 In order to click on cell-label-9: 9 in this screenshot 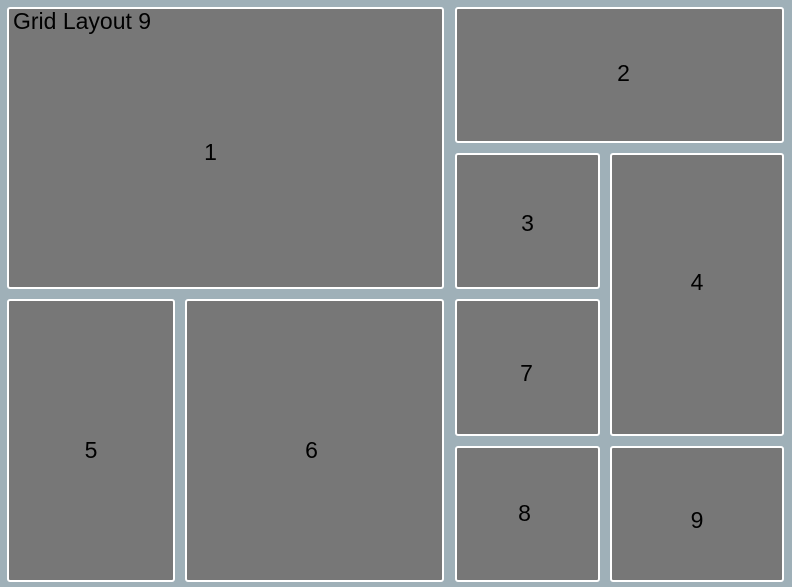, I will do `click(697, 519)`.